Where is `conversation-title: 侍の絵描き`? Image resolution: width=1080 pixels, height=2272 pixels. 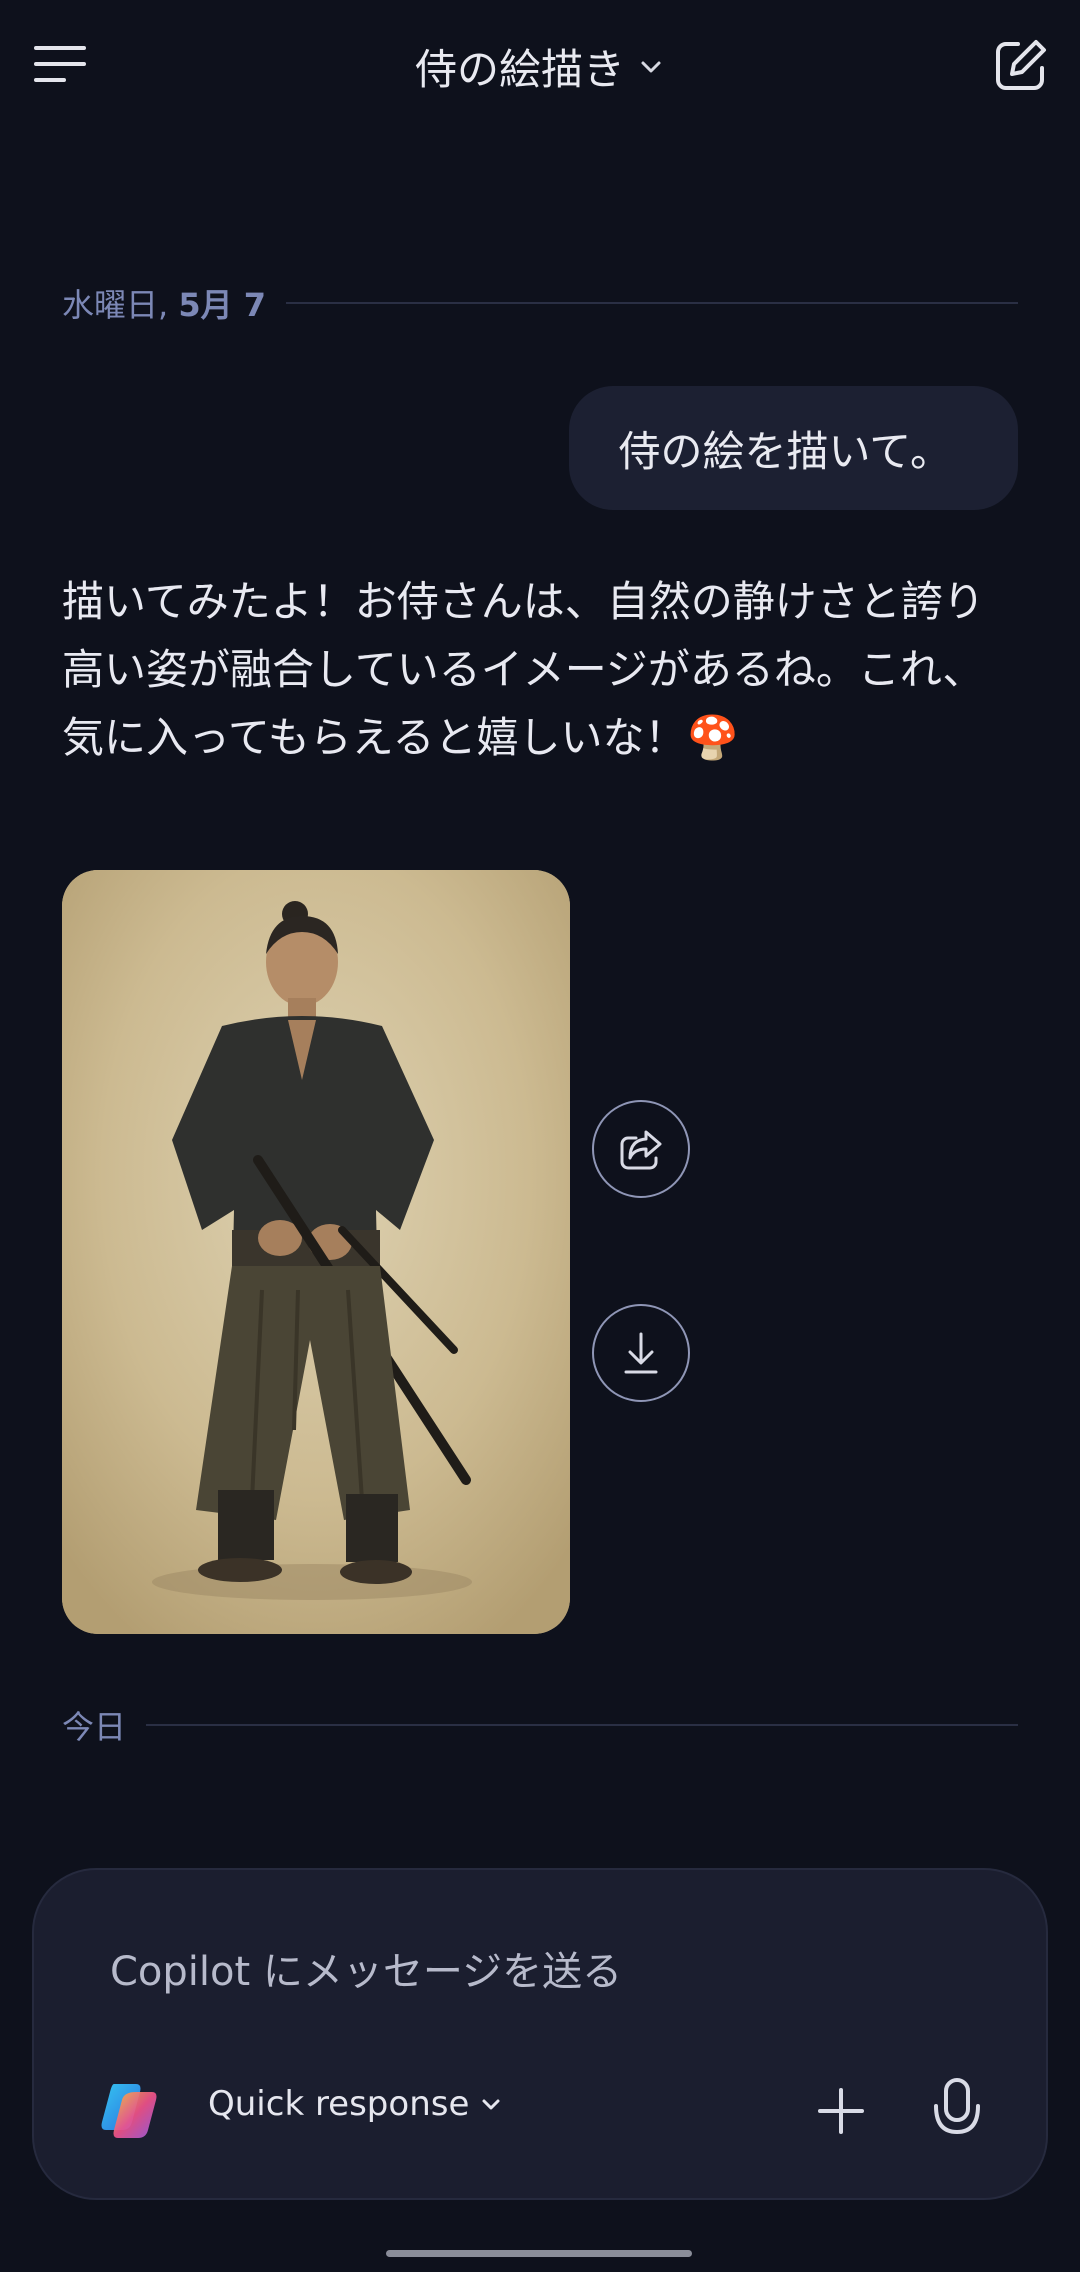
conversation-title: 侍の絵描き is located at coordinates (540, 66).